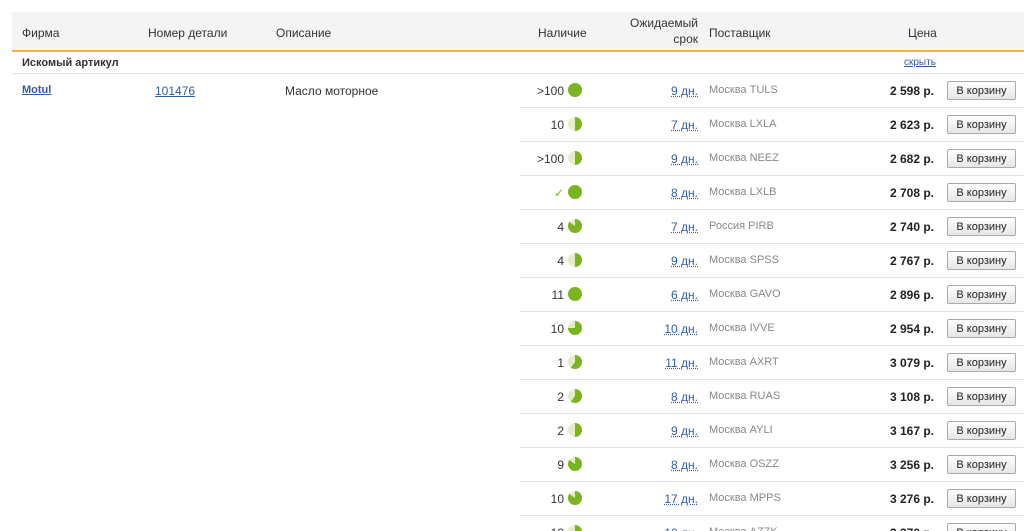 This screenshot has width=1024, height=531. I want to click on section-label: Искомый артикул, so click(70, 63).